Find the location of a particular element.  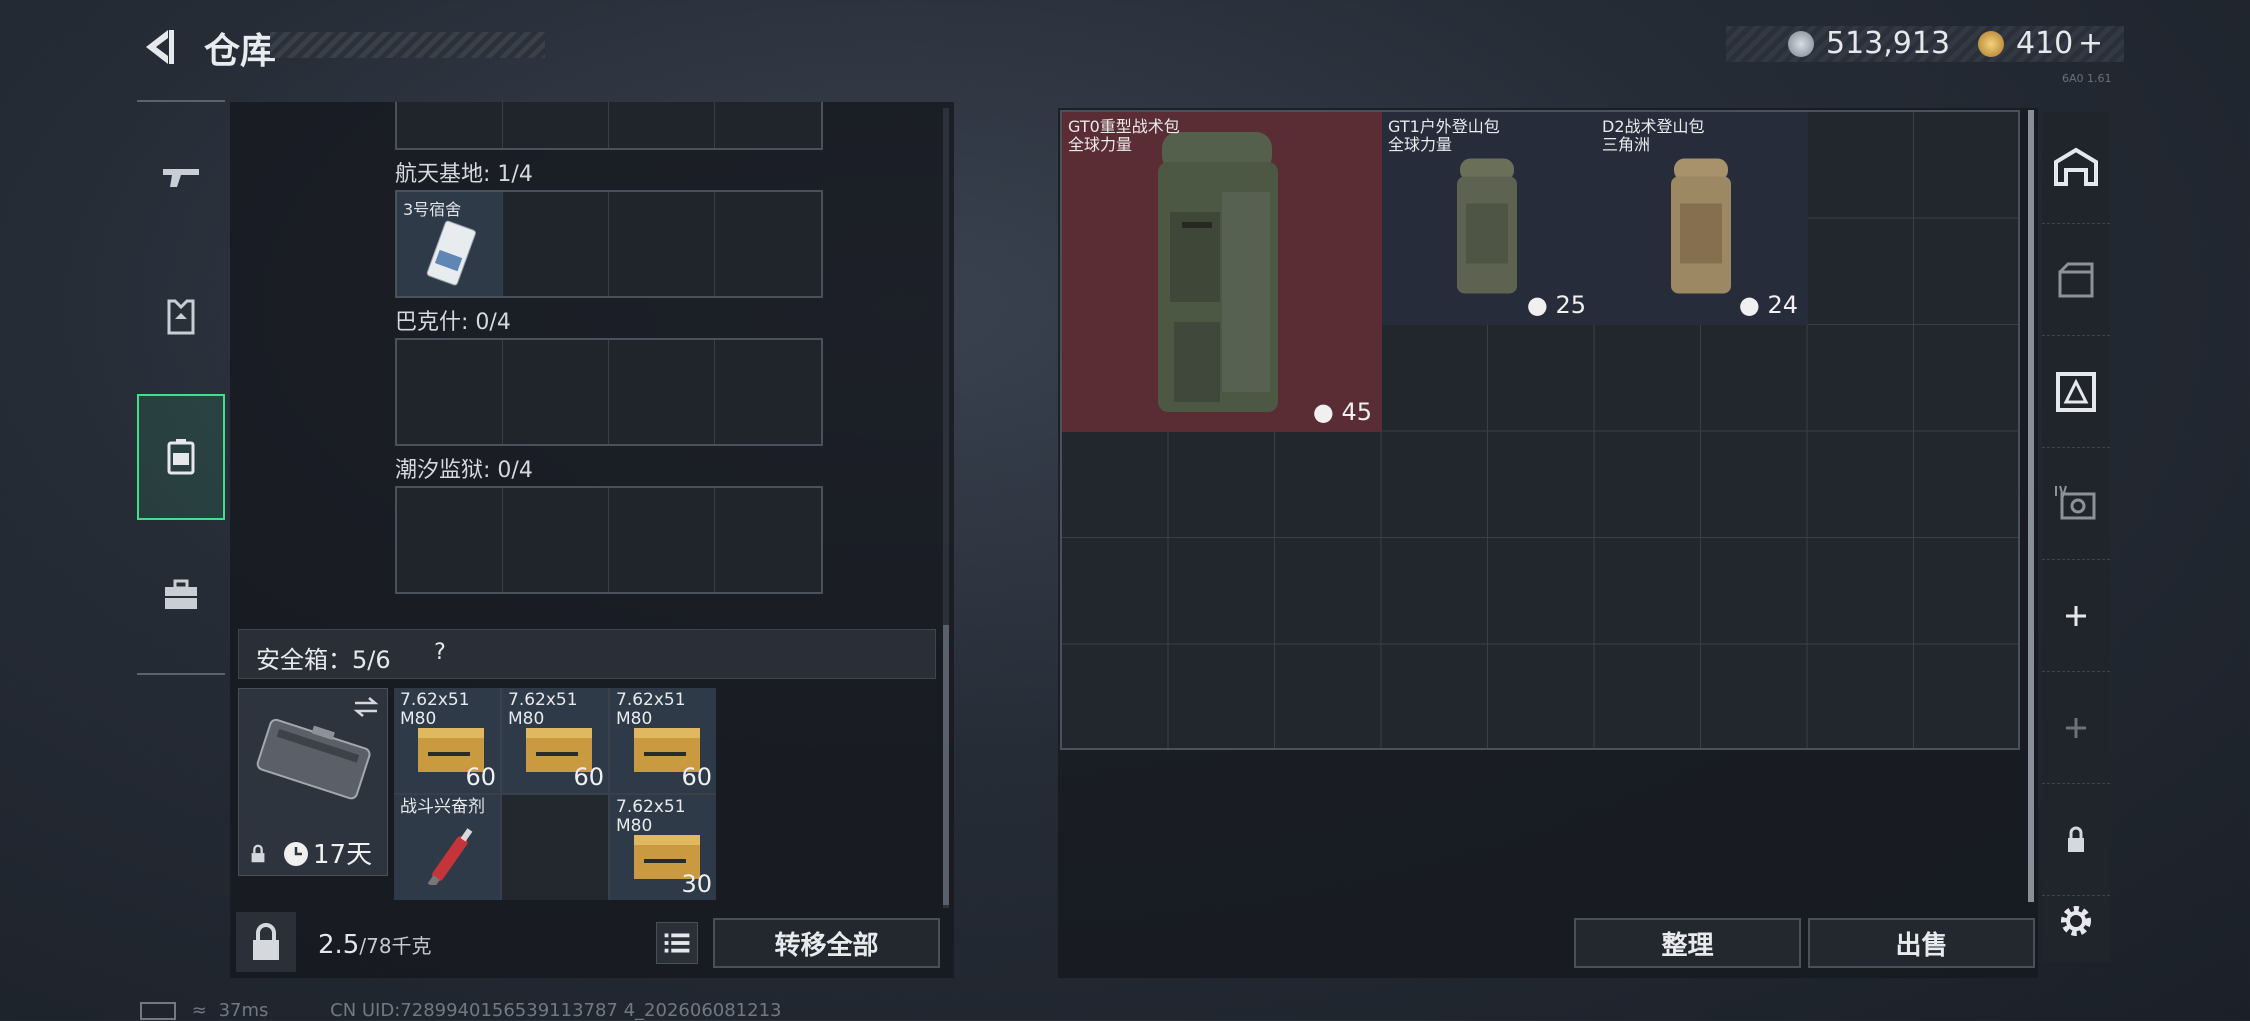

weight-display: 2.5/78千克 is located at coordinates (375, 945).